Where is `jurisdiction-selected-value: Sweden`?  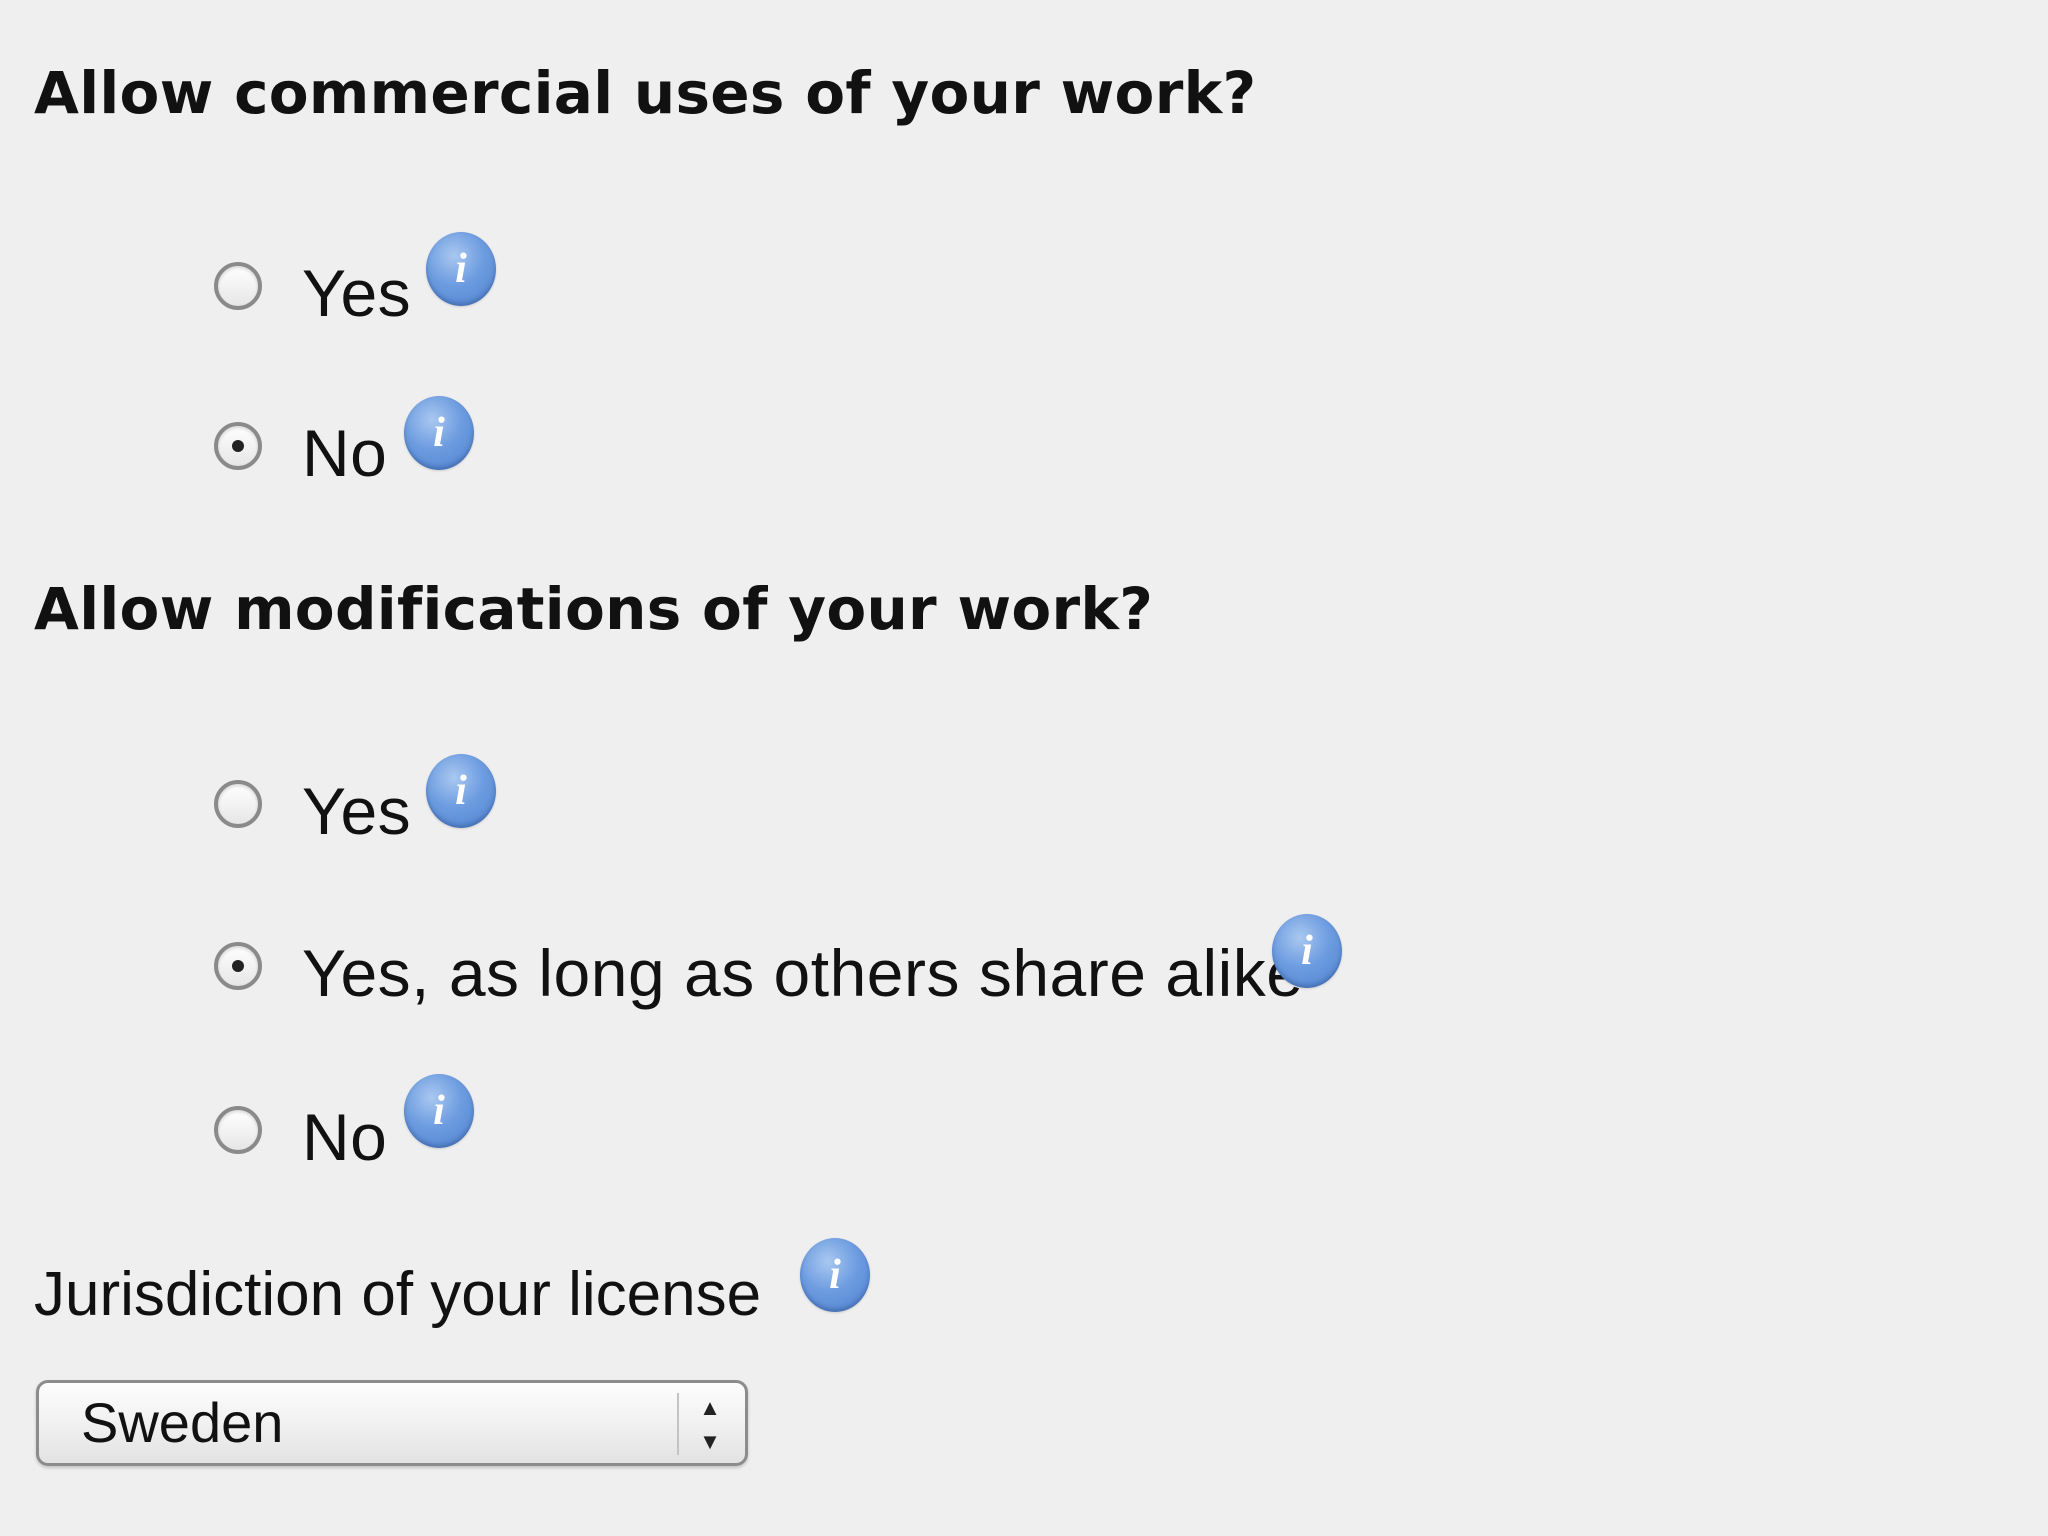 jurisdiction-selected-value: Sweden is located at coordinates (182, 1422).